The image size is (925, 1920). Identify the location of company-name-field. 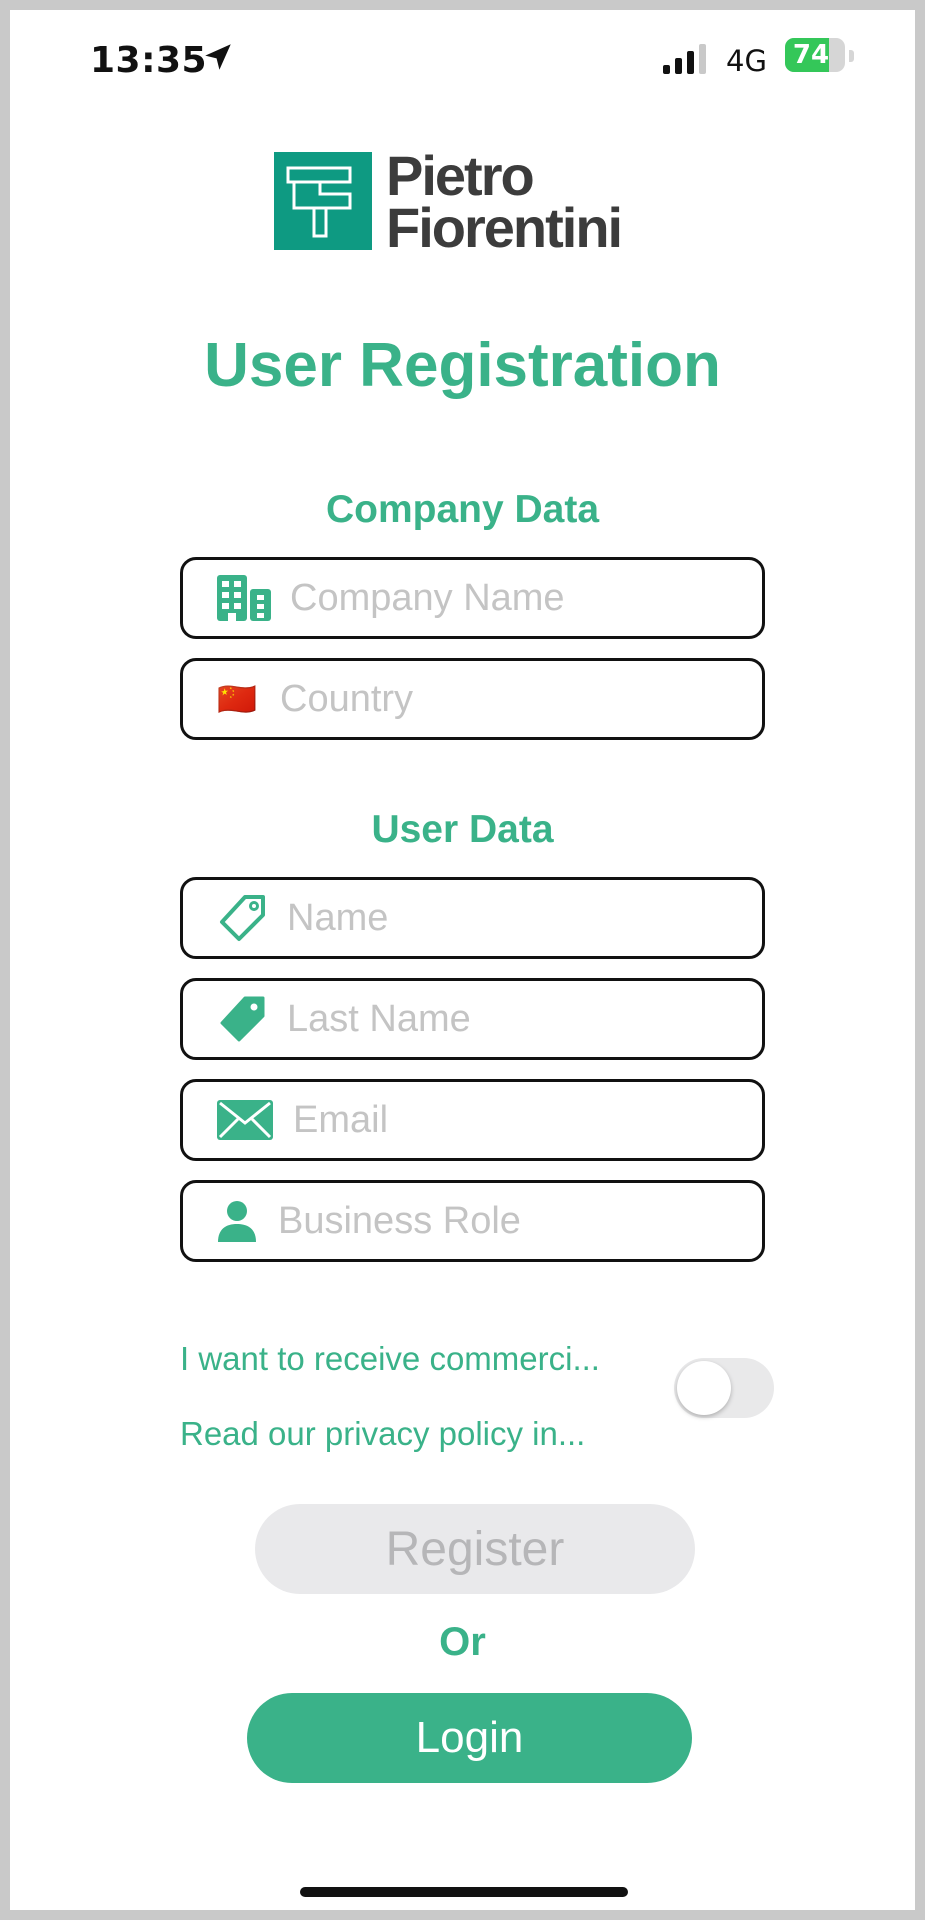
(472, 598).